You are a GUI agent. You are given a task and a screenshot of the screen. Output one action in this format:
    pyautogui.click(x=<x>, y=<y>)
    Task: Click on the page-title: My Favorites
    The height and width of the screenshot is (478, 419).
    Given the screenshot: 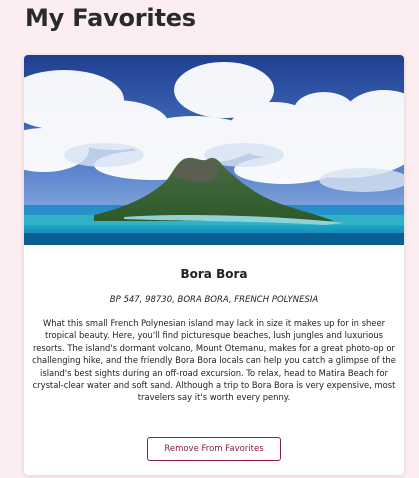 What is the action you would take?
    pyautogui.click(x=110, y=18)
    